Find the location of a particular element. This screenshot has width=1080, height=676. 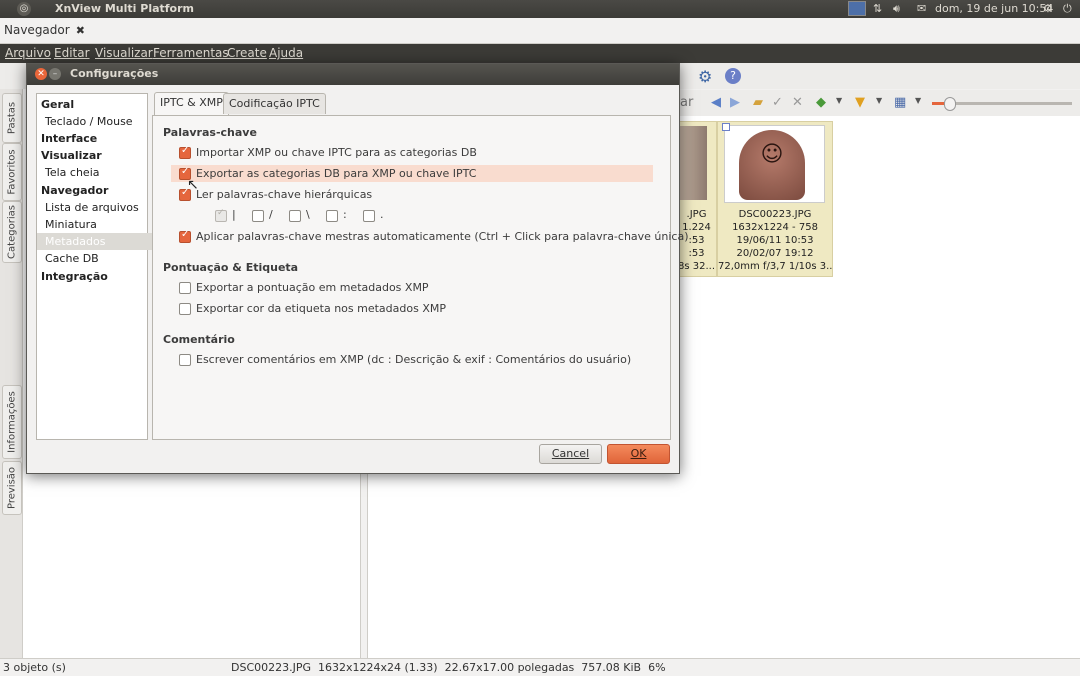

volume-icon: 🔊︎ is located at coordinates (896, 9).